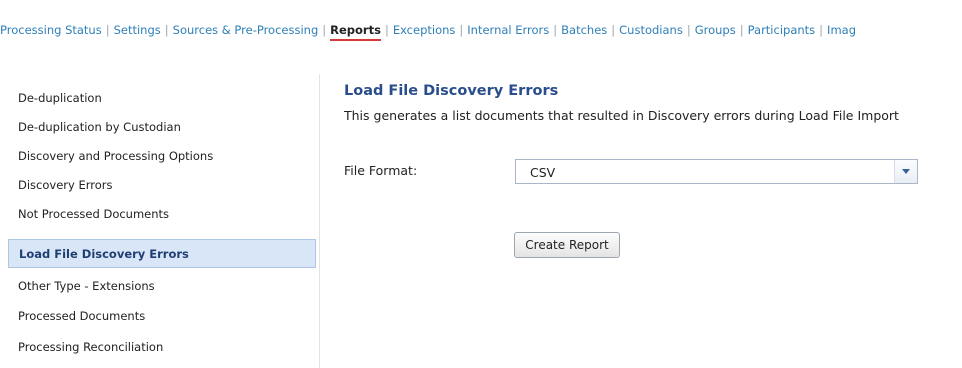 The width and height of the screenshot is (962, 368). I want to click on file-format-value: CSV, so click(543, 172).